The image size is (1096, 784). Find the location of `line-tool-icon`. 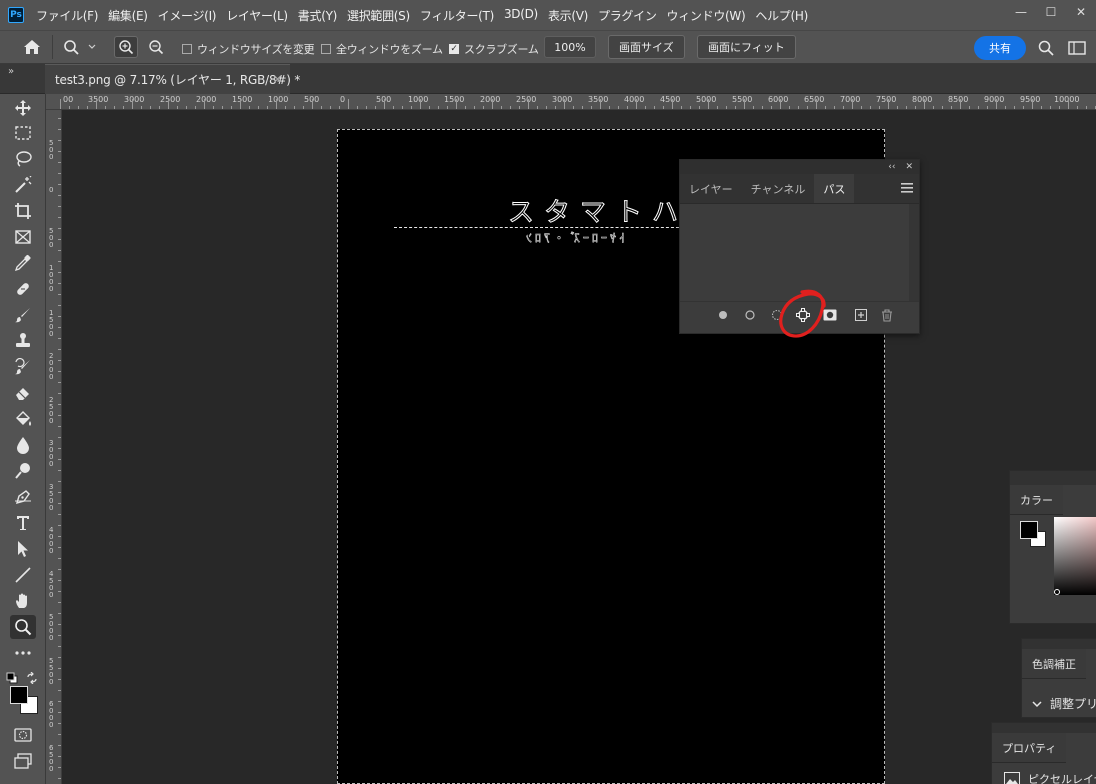

line-tool-icon is located at coordinates (23, 575).